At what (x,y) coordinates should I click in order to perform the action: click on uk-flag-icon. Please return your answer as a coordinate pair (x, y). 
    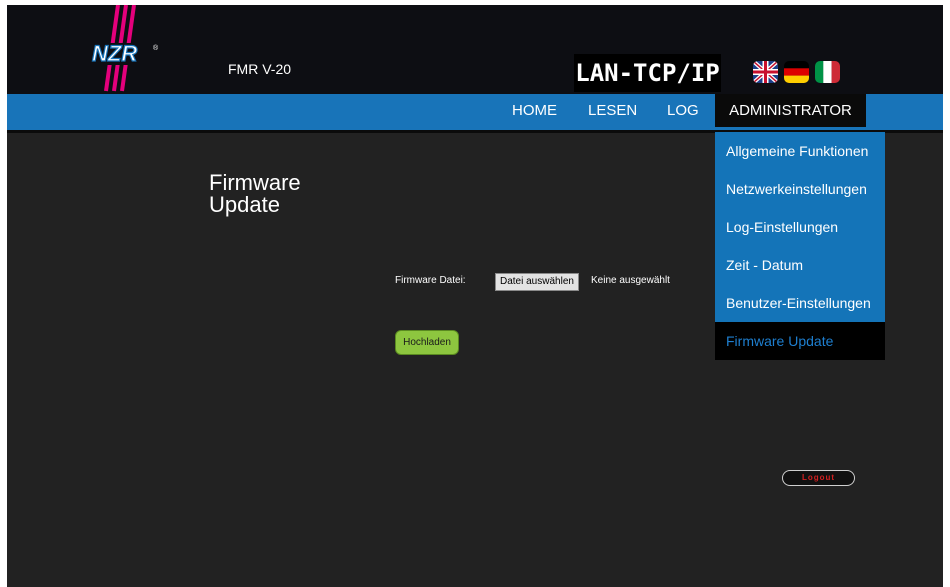
    Looking at the image, I should click on (765, 72).